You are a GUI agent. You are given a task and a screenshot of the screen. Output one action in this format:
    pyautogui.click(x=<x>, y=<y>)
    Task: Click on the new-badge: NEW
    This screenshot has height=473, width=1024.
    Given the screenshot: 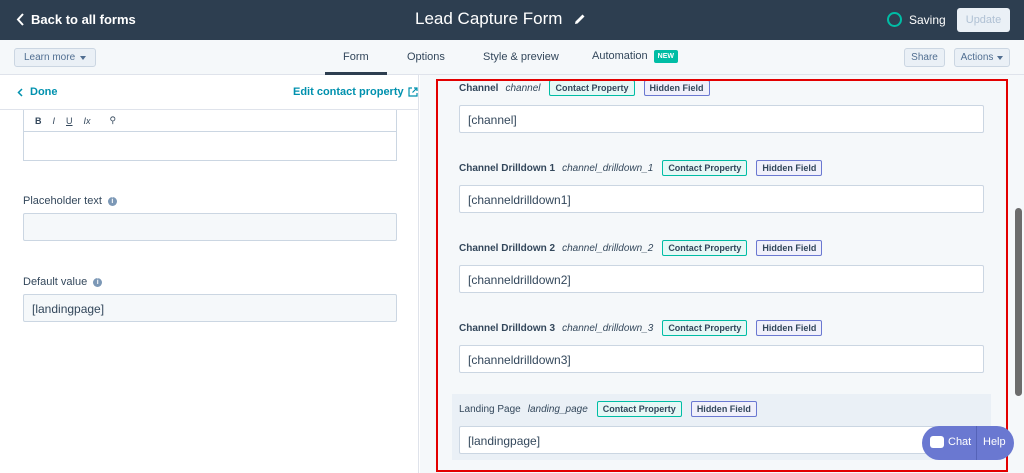 What is the action you would take?
    pyautogui.click(x=665, y=56)
    